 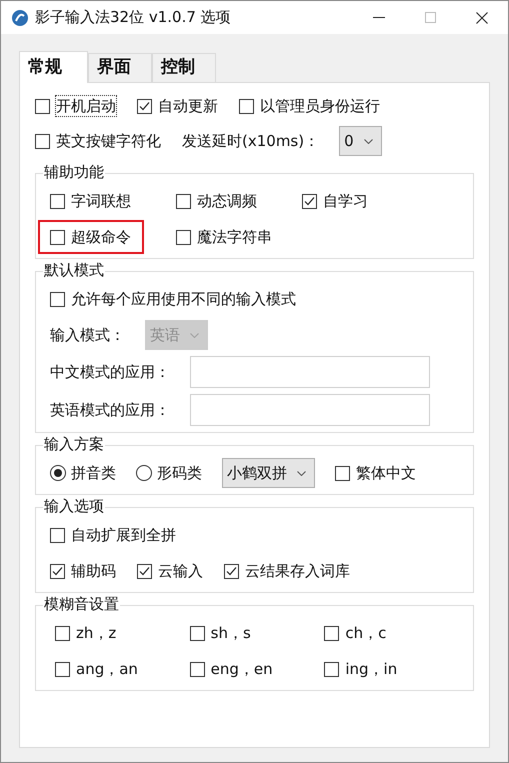 What do you see at coordinates (93, 571) in the screenshot?
I see `checkbox-label: 辅助码` at bounding box center [93, 571].